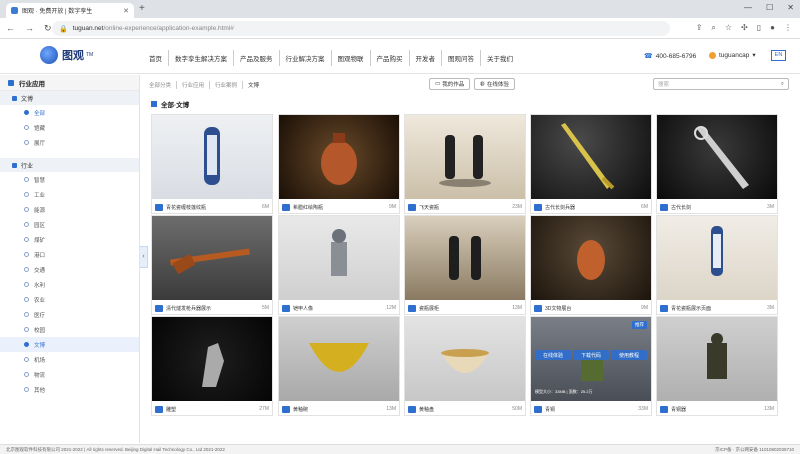 Image resolution: width=800 pixels, height=454 pixels. What do you see at coordinates (69, 359) in the screenshot?
I see `sidebar-item: 机场` at bounding box center [69, 359].